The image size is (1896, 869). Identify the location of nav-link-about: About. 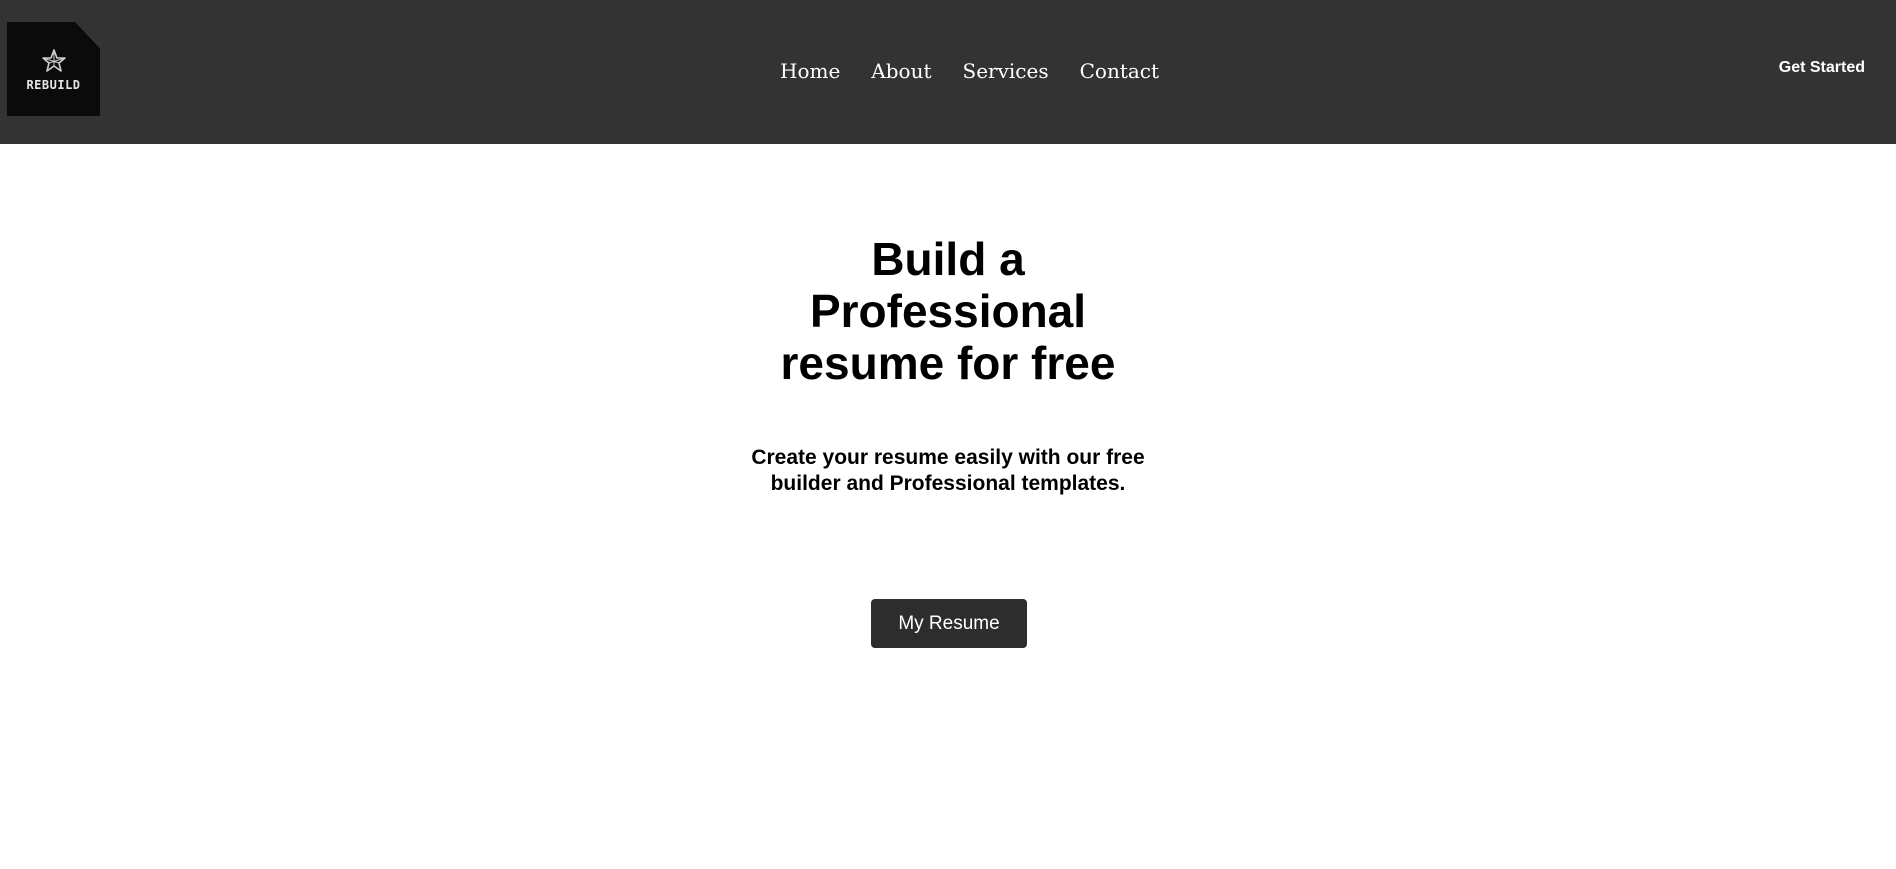
(901, 71).